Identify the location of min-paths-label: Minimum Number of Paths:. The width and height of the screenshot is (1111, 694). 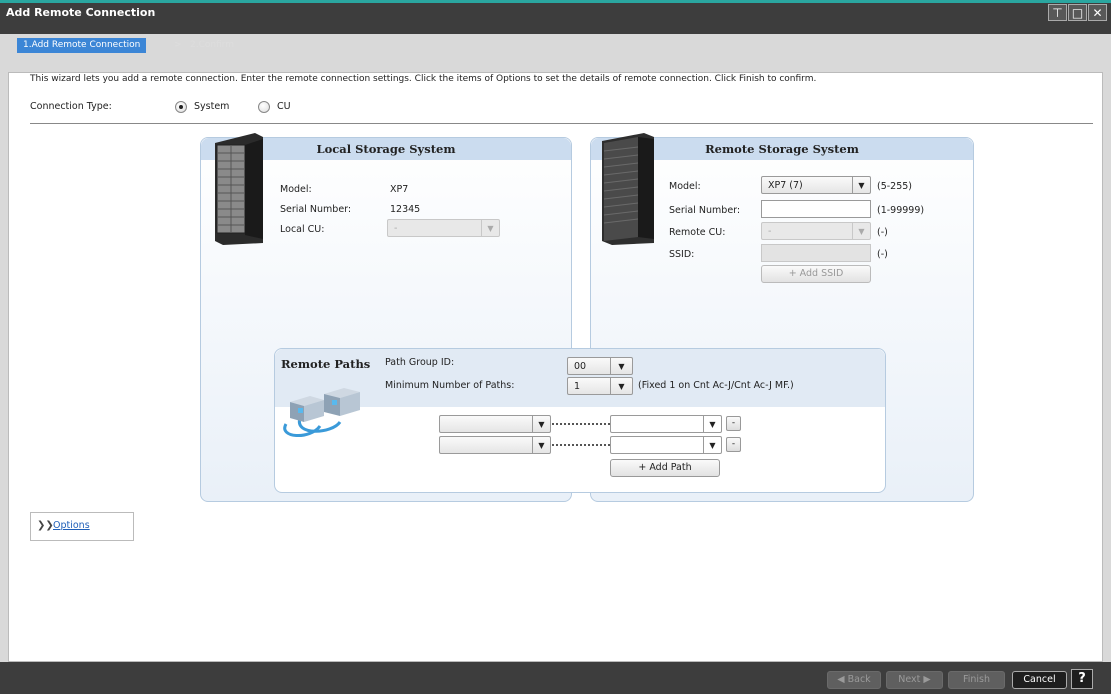
(450, 385).